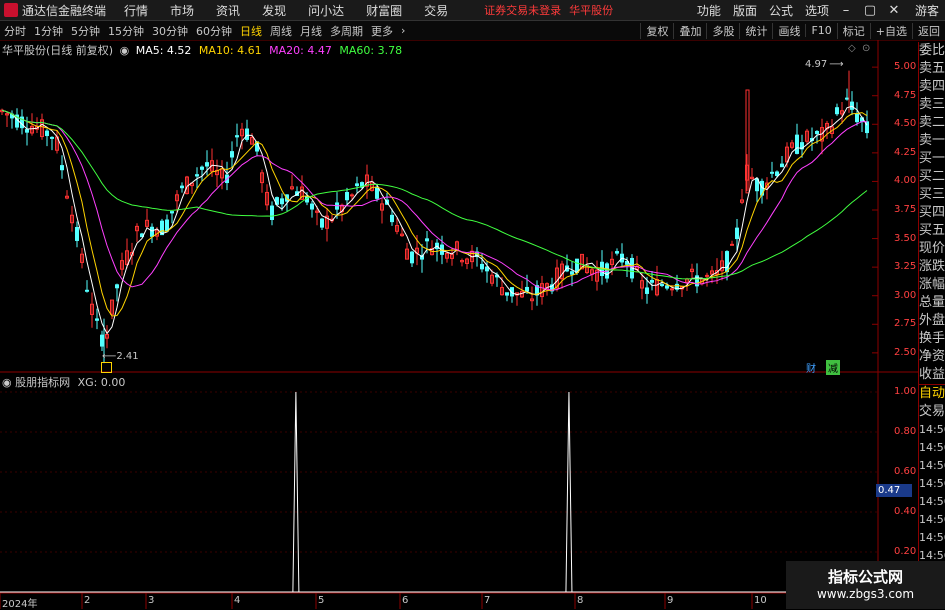  What do you see at coordinates (87, 600) in the screenshot?
I see `date-tick: 2` at bounding box center [87, 600].